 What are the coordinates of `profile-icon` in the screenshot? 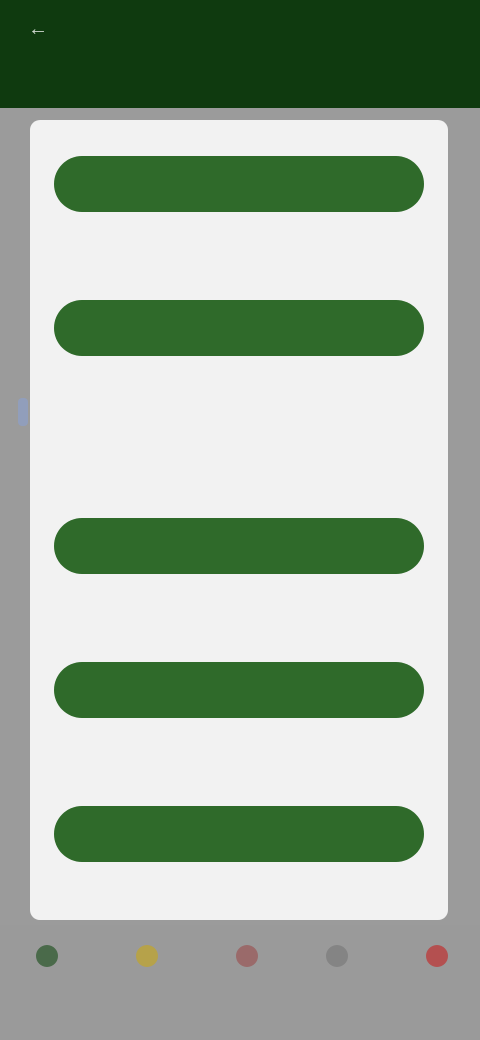 It's located at (437, 956).